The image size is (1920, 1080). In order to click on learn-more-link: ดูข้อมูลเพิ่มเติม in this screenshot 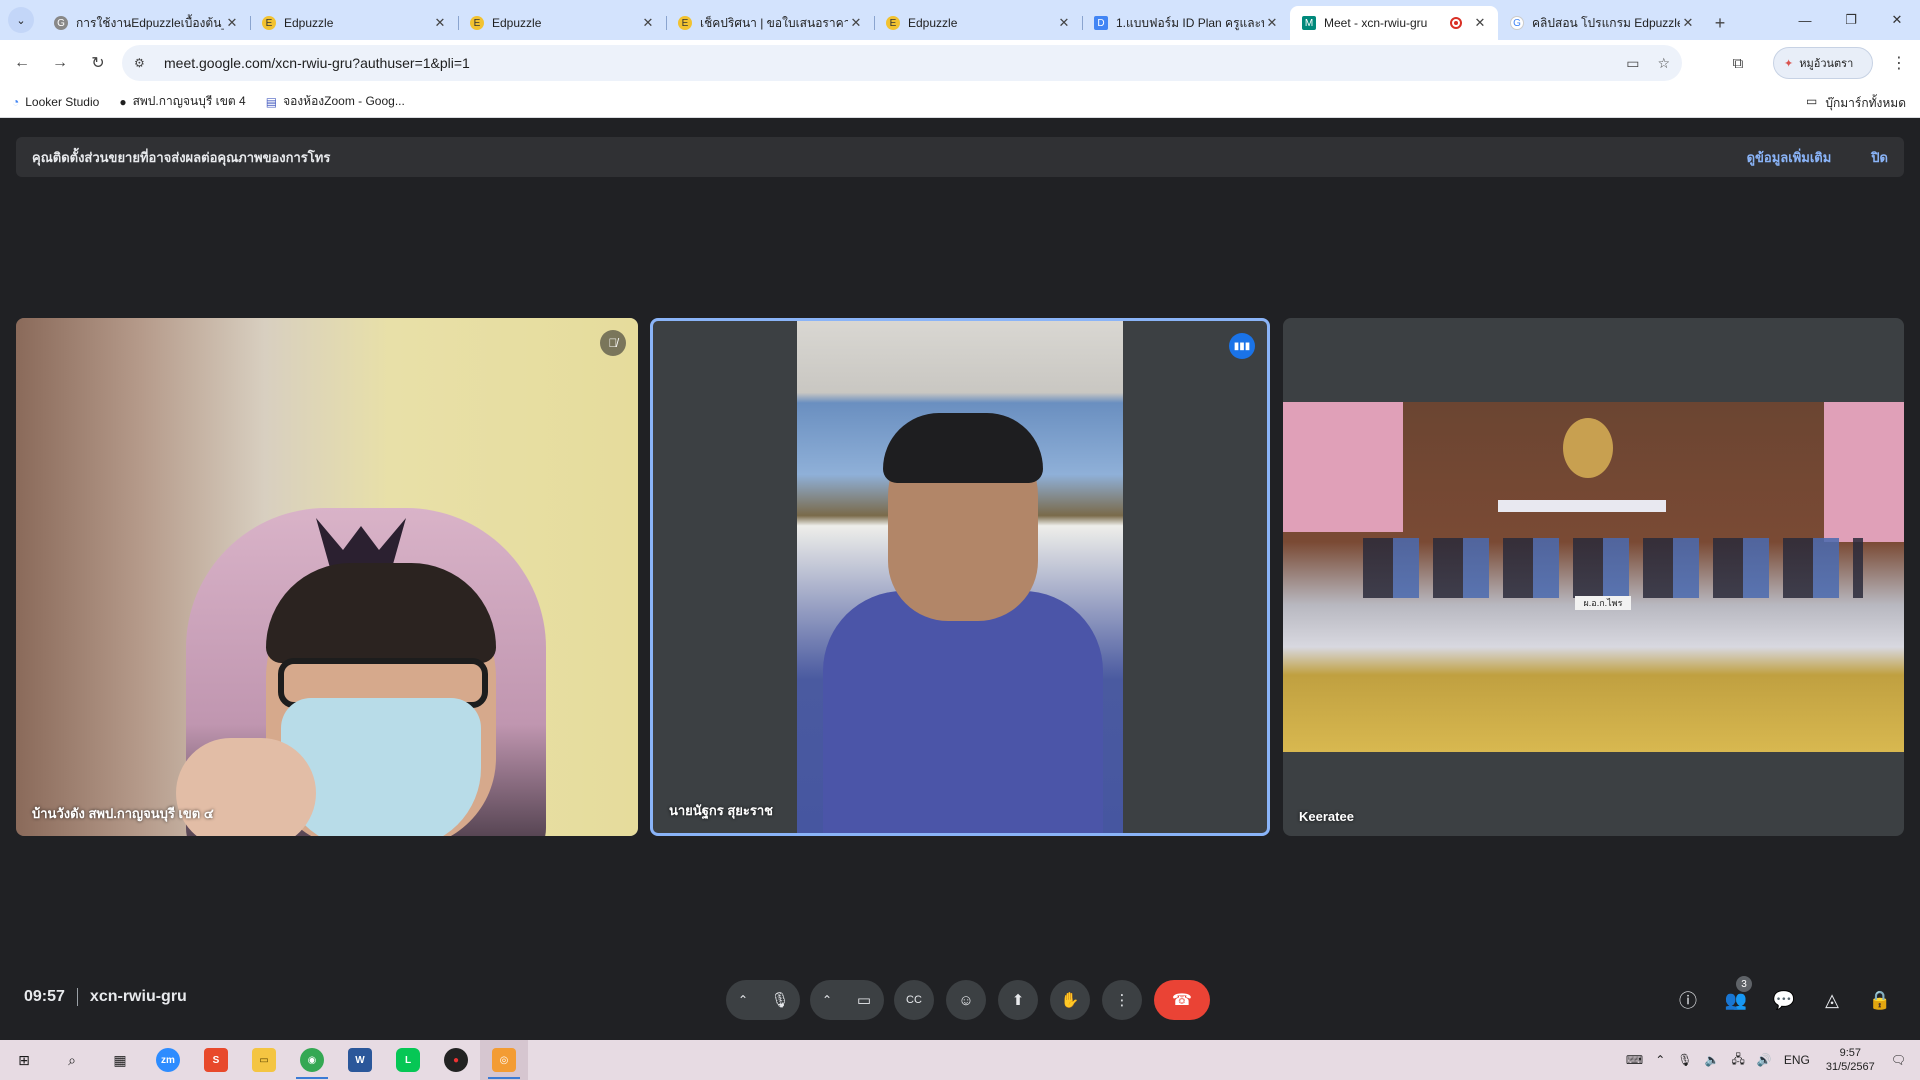, I will do `click(1789, 157)`.